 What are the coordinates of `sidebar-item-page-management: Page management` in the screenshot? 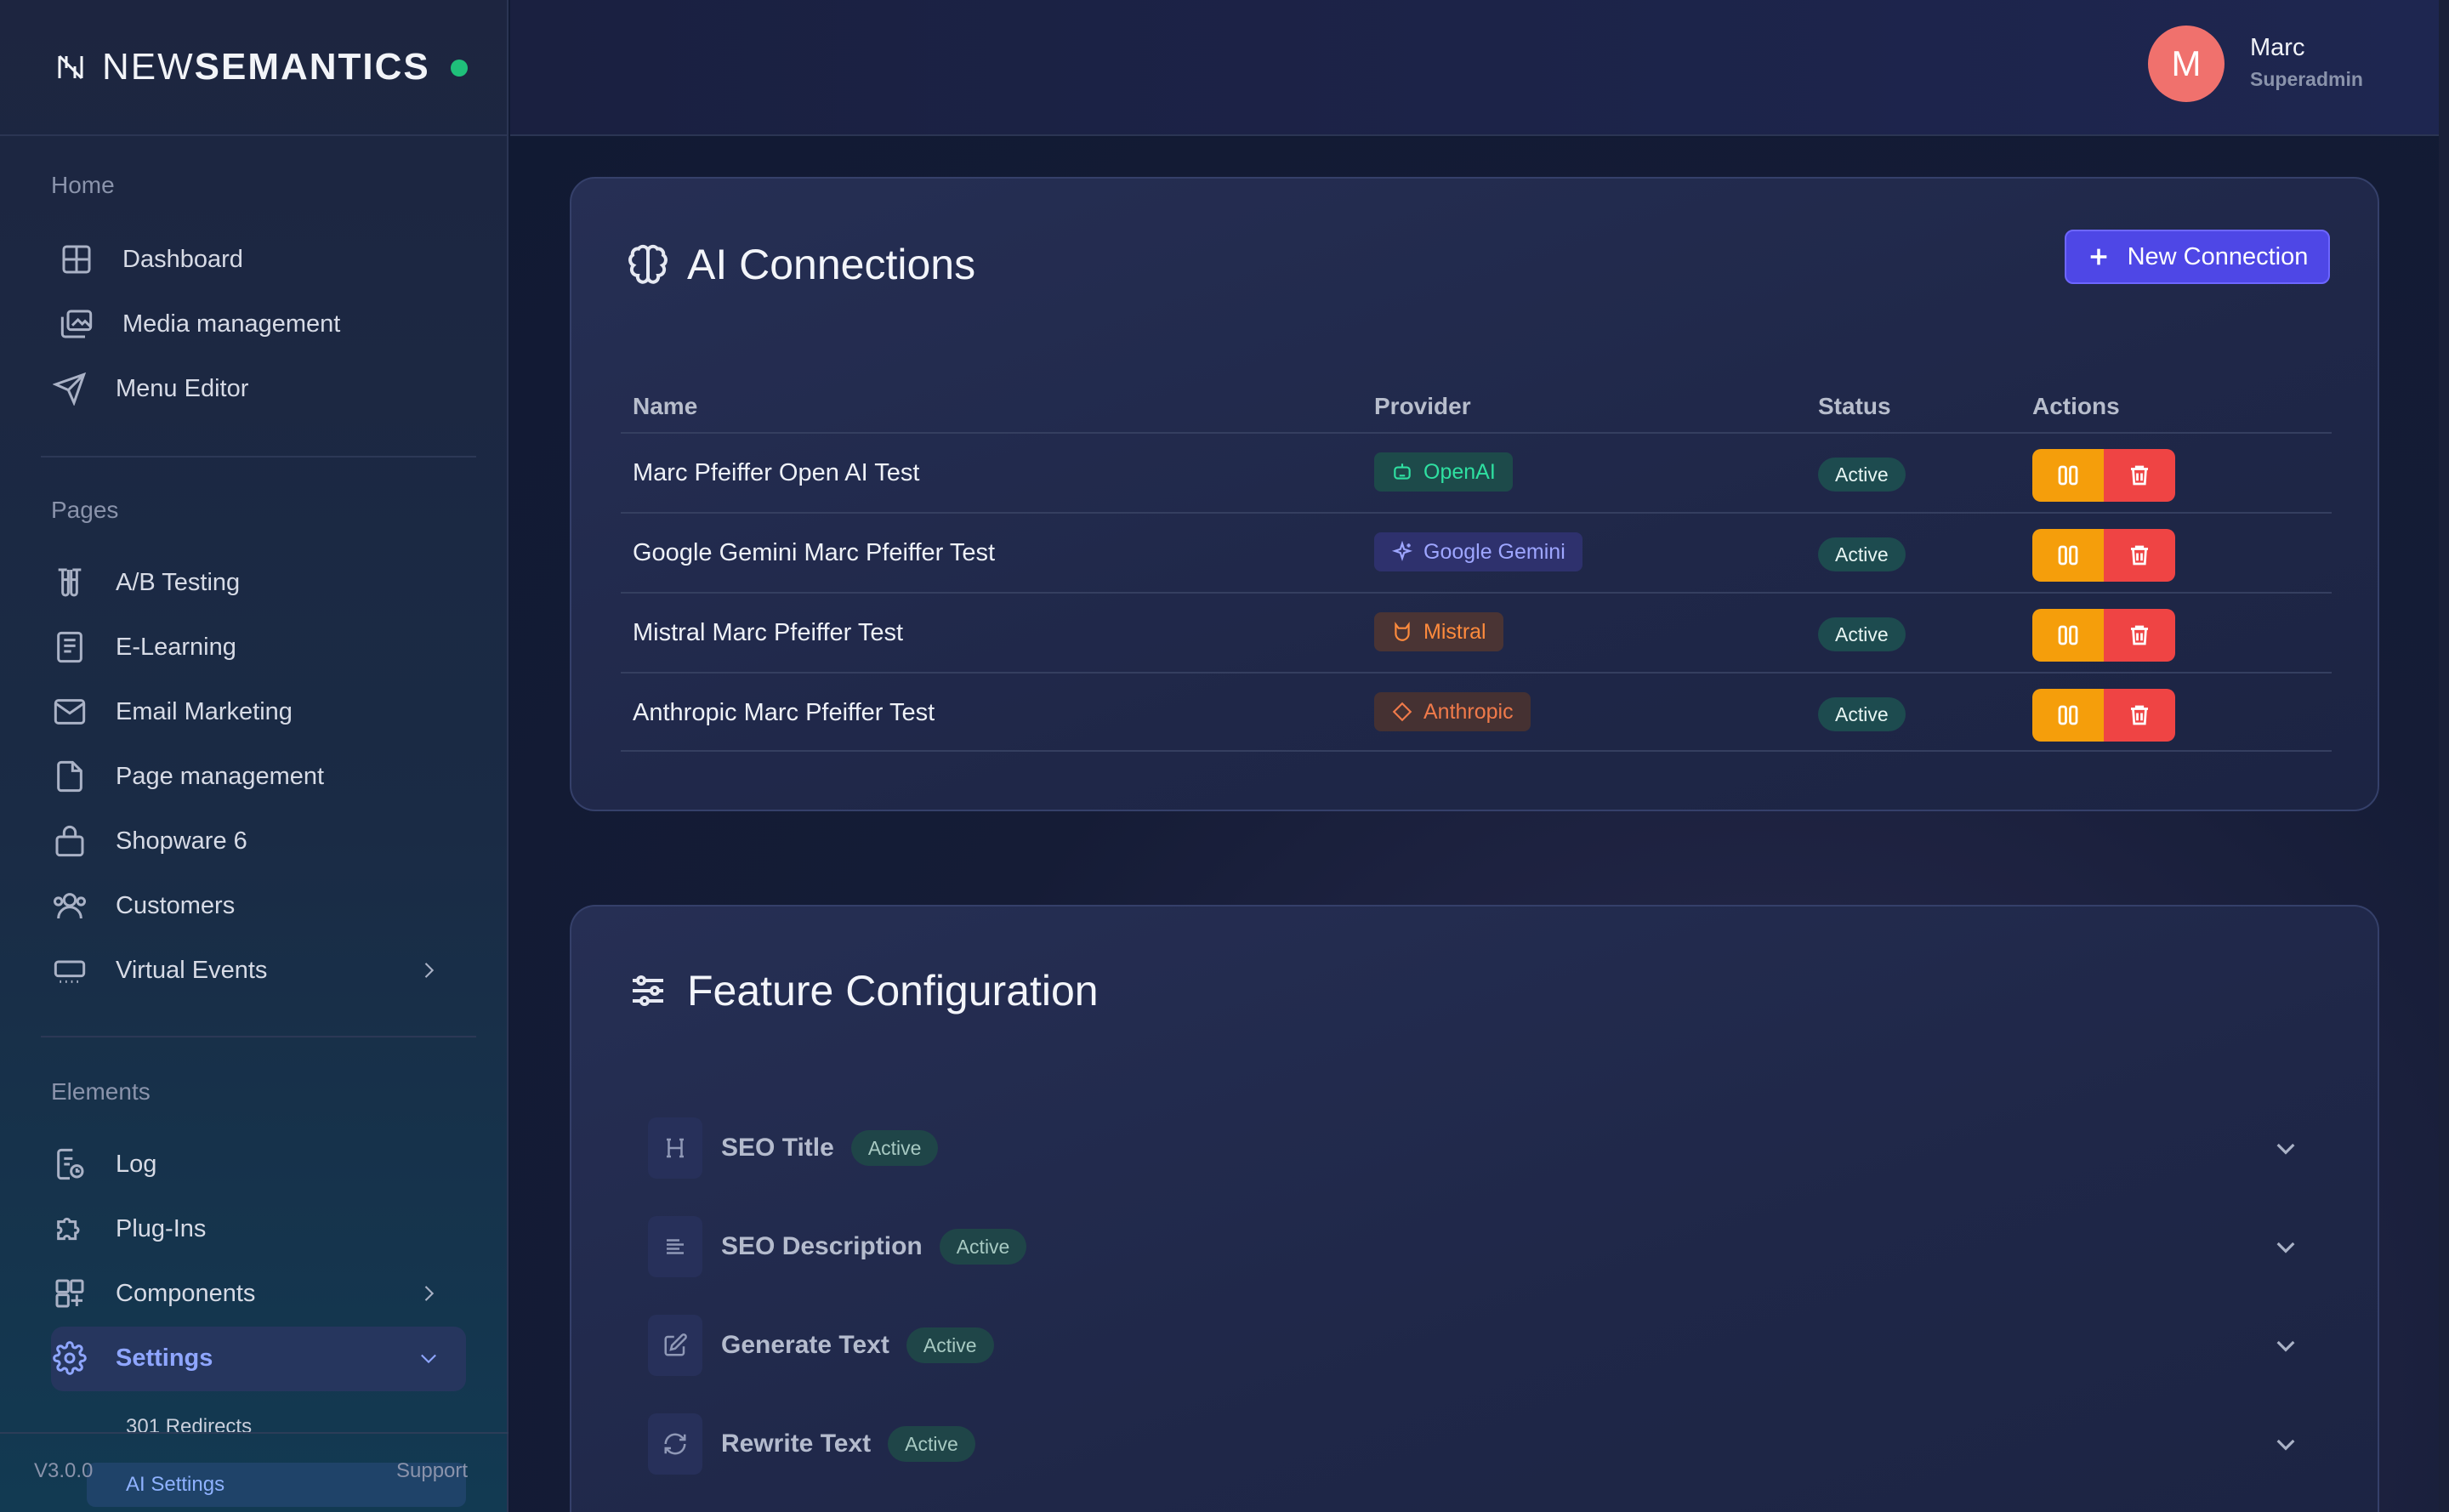 It's located at (257, 776).